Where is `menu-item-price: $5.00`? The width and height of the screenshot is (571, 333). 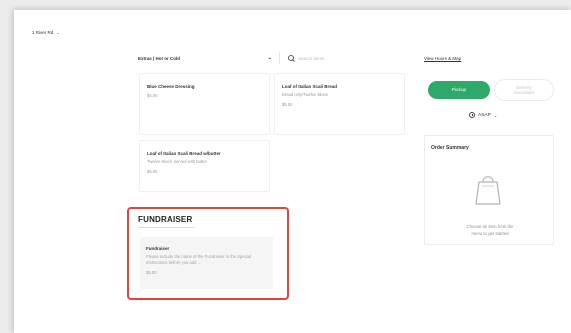
menu-item-price: $5.00 is located at coordinates (151, 272).